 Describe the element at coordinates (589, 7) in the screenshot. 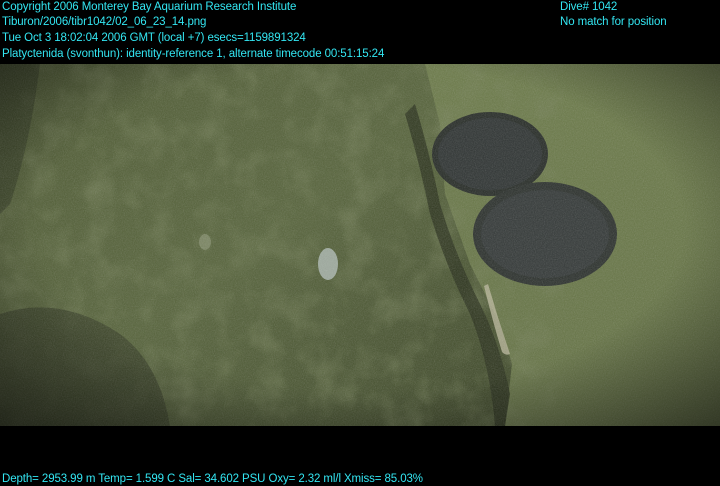

I see `dive-number-text: Dive# 1042` at that location.